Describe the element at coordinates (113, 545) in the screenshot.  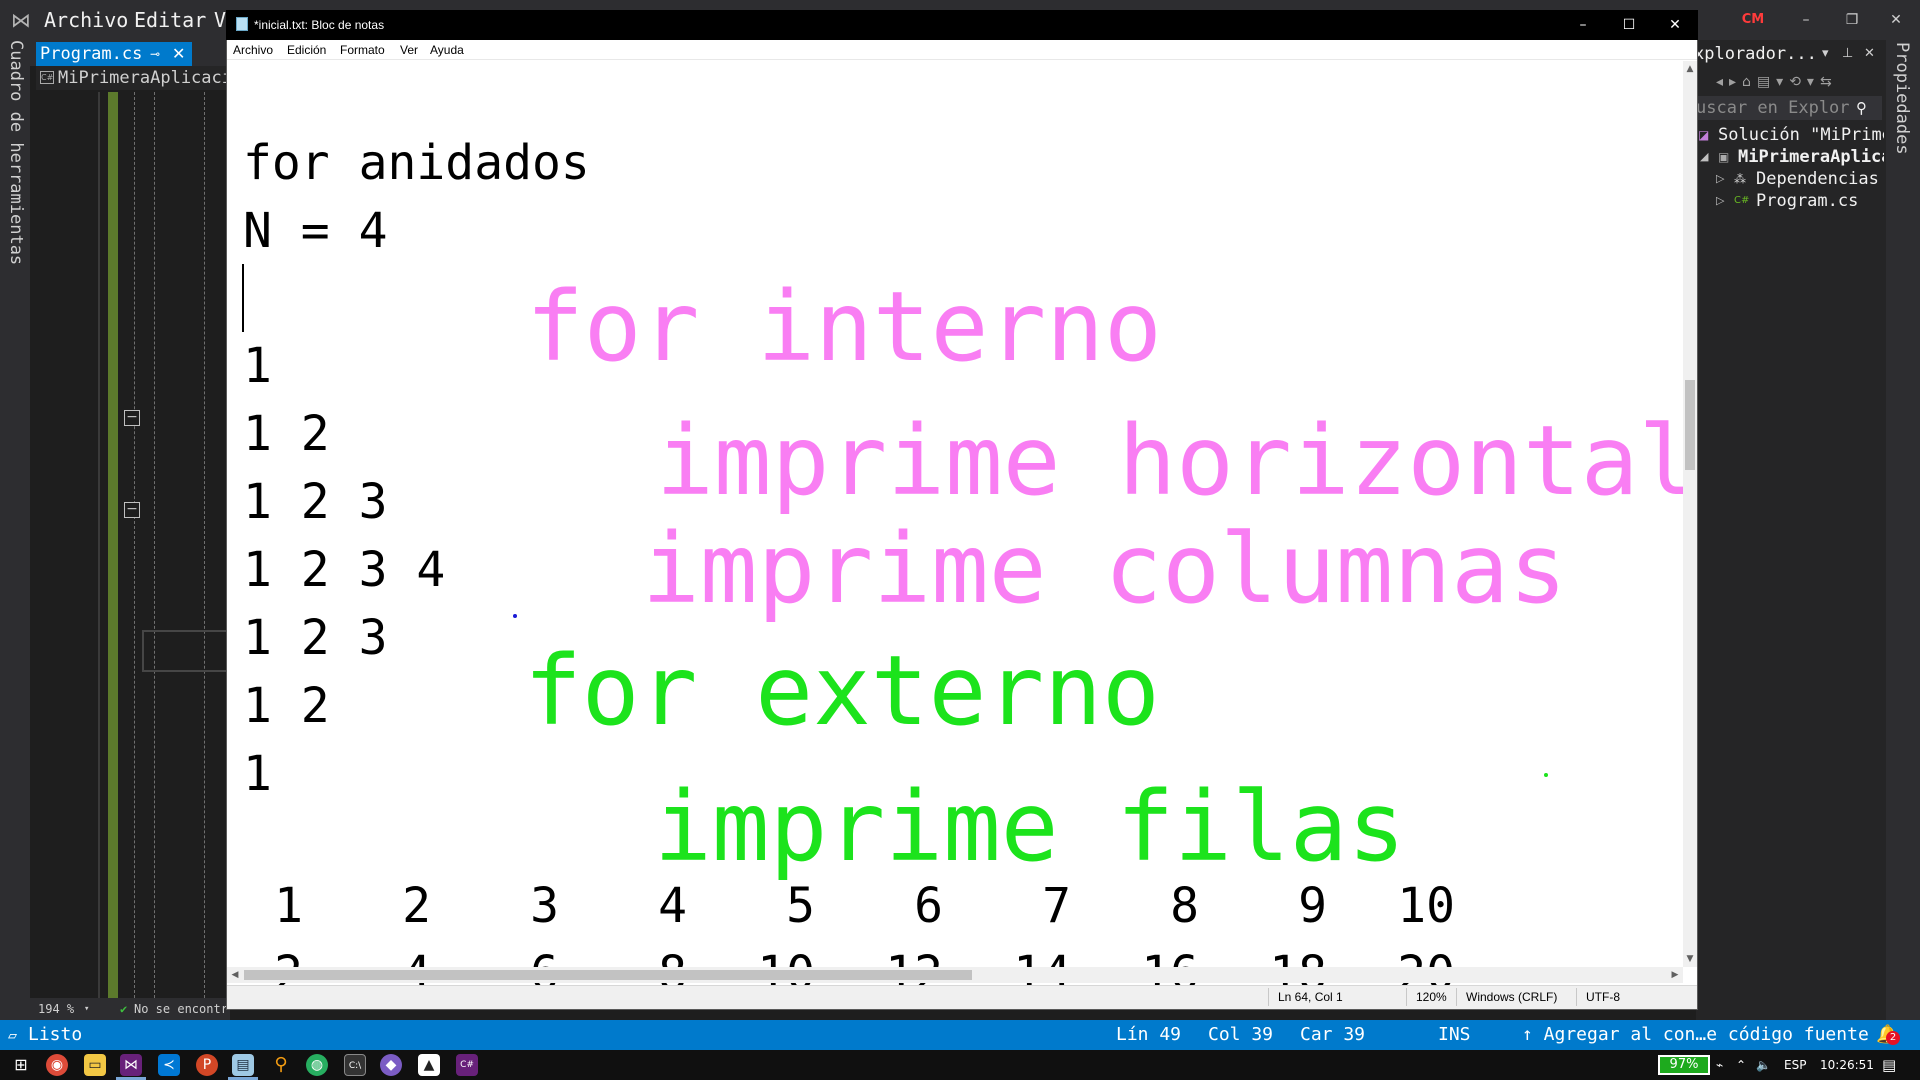
I see `change-tracking-margin` at that location.